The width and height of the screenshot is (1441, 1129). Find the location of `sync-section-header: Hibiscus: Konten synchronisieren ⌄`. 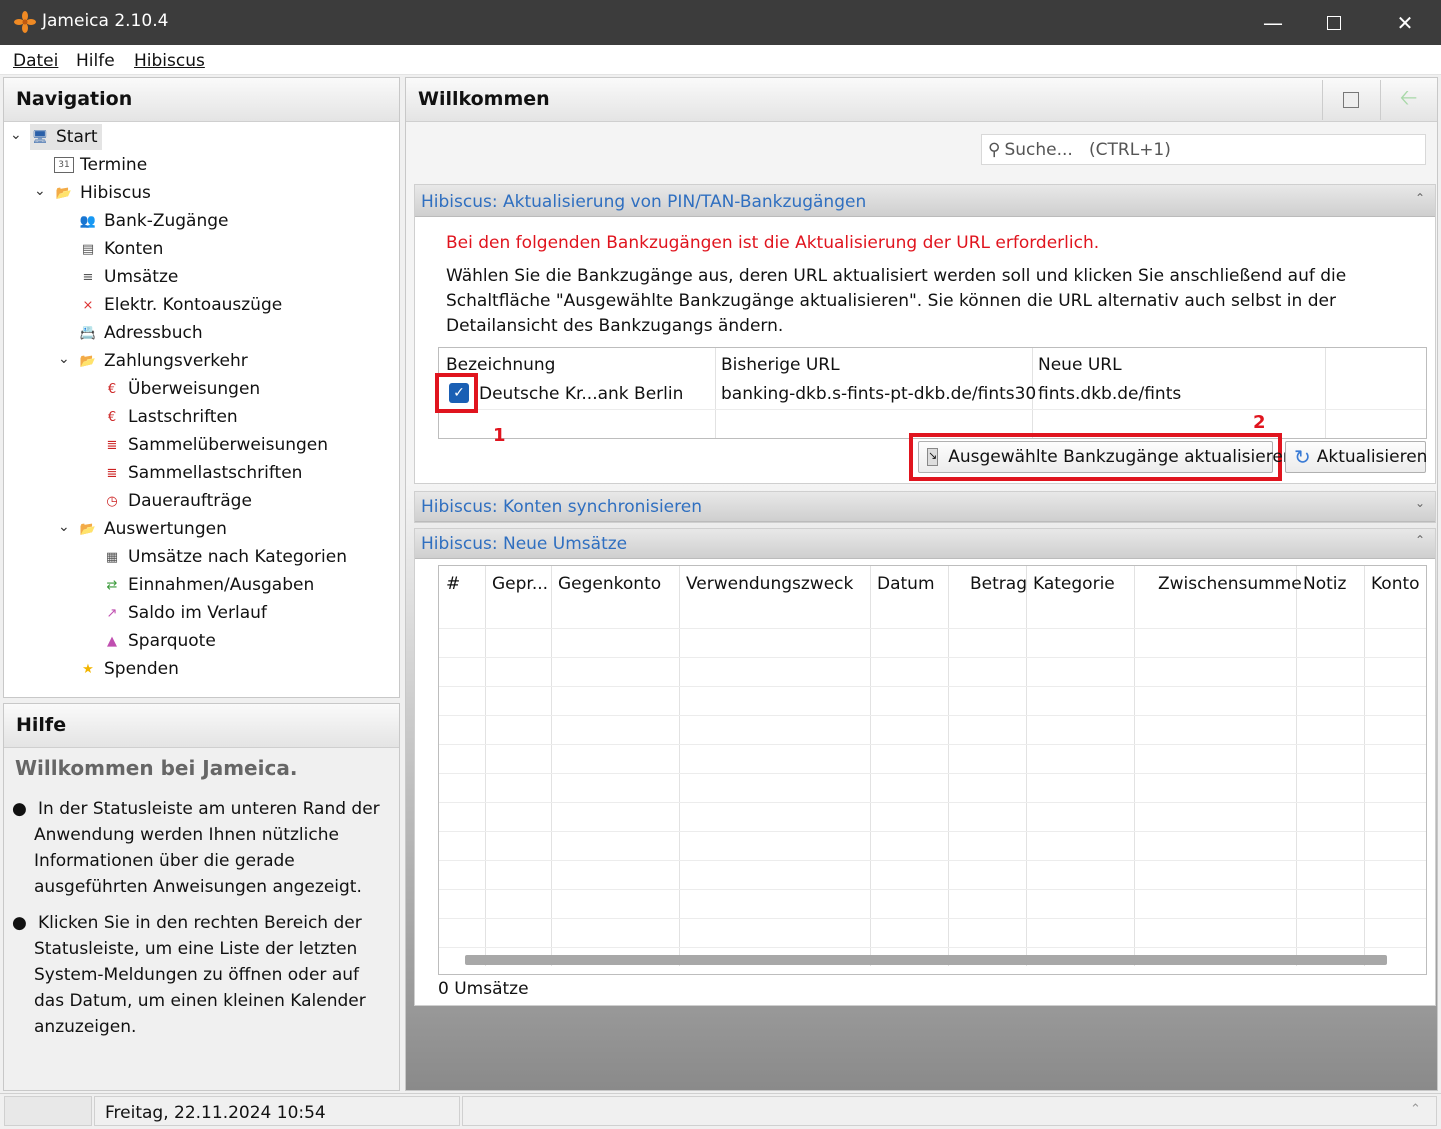

sync-section-header: Hibiscus: Konten synchronisieren ⌄ is located at coordinates (925, 507).